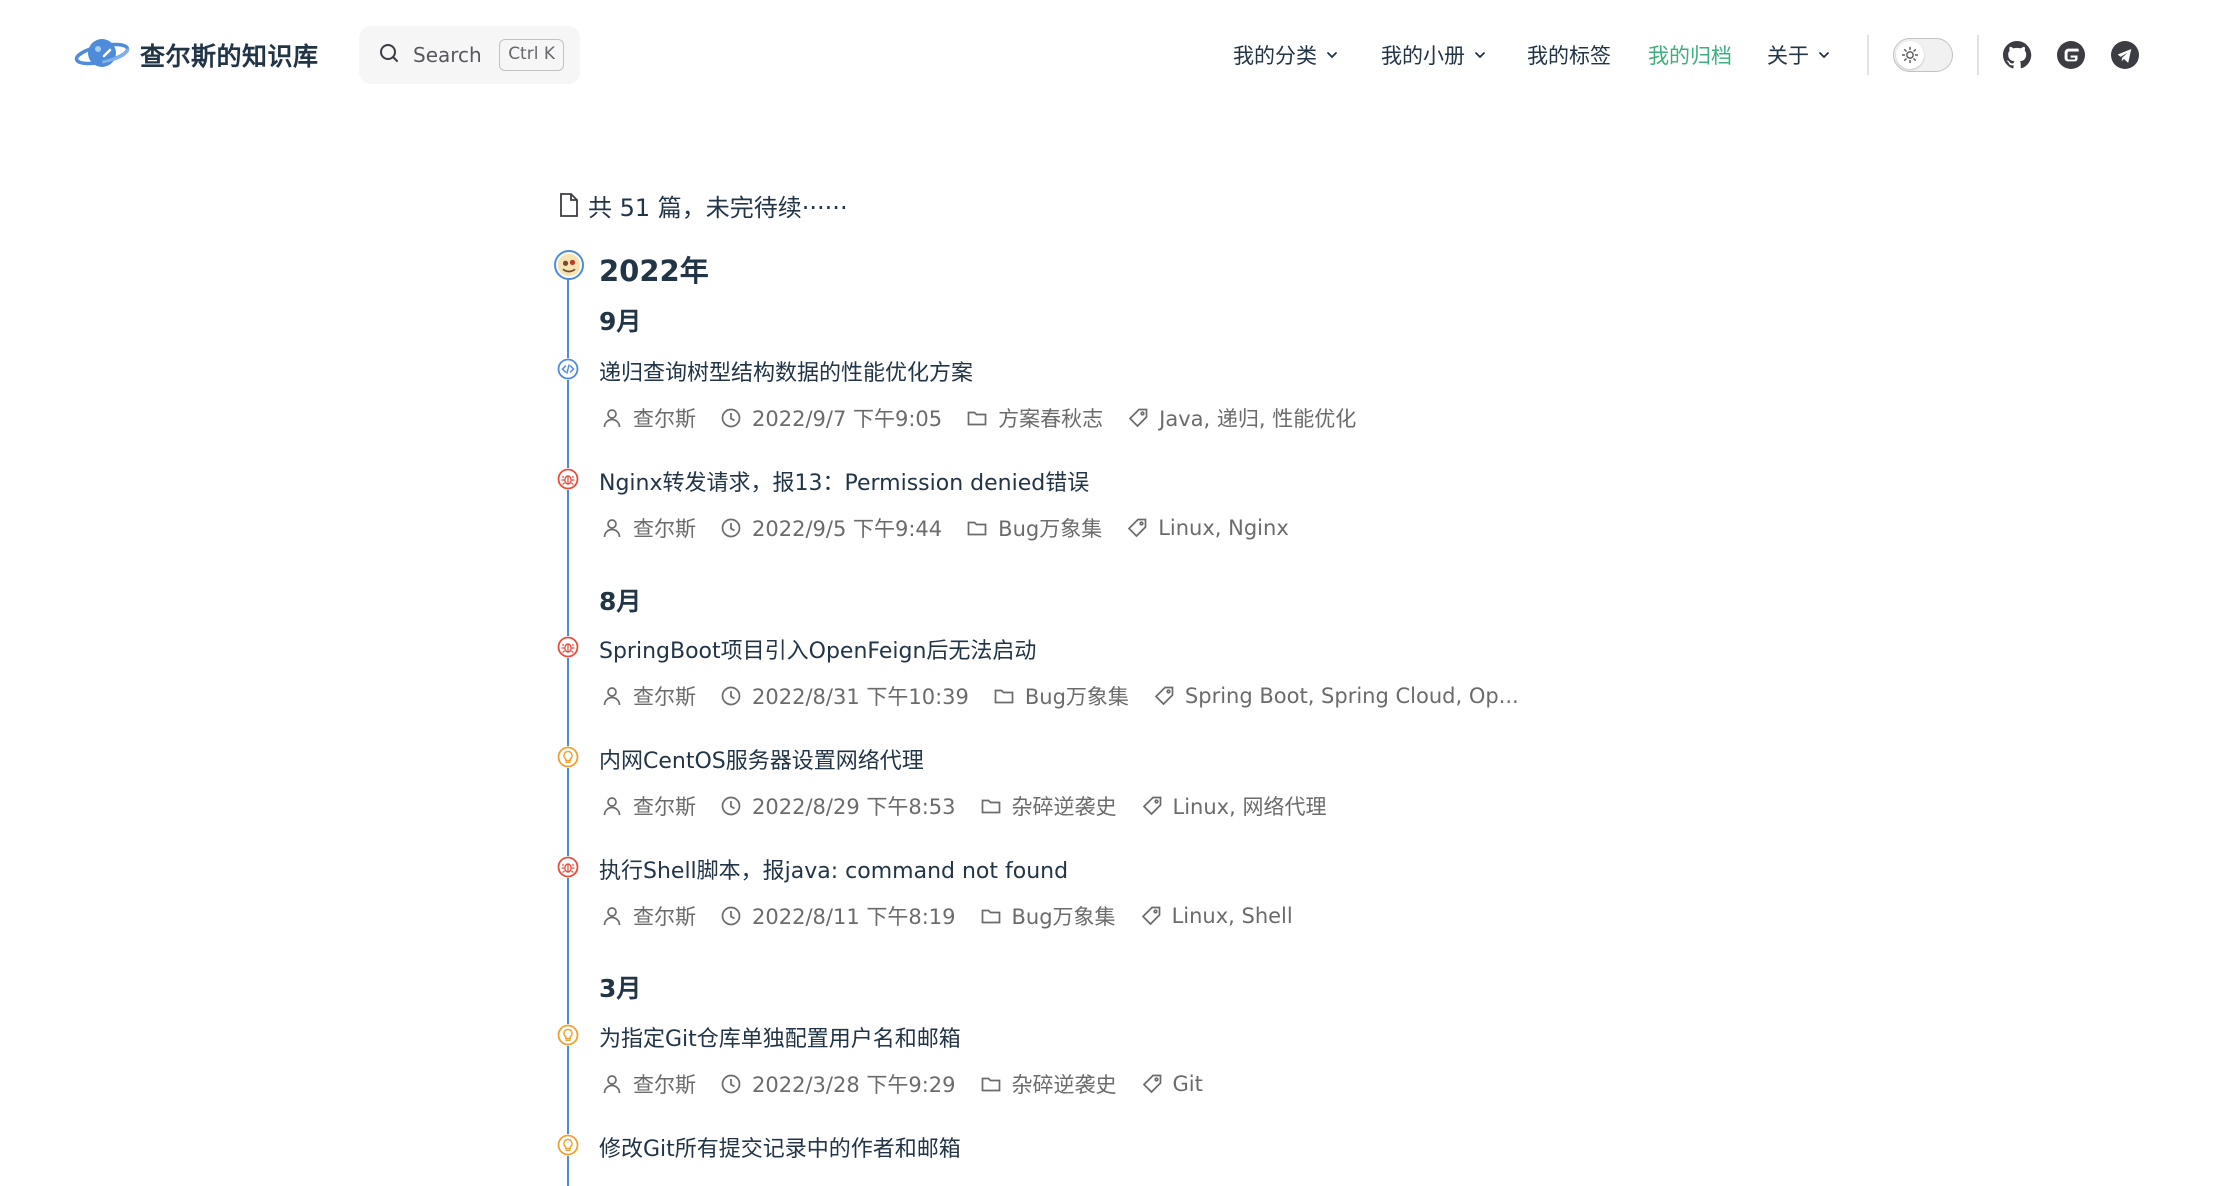  I want to click on post-tags: Linux, Nginx, so click(1207, 528).